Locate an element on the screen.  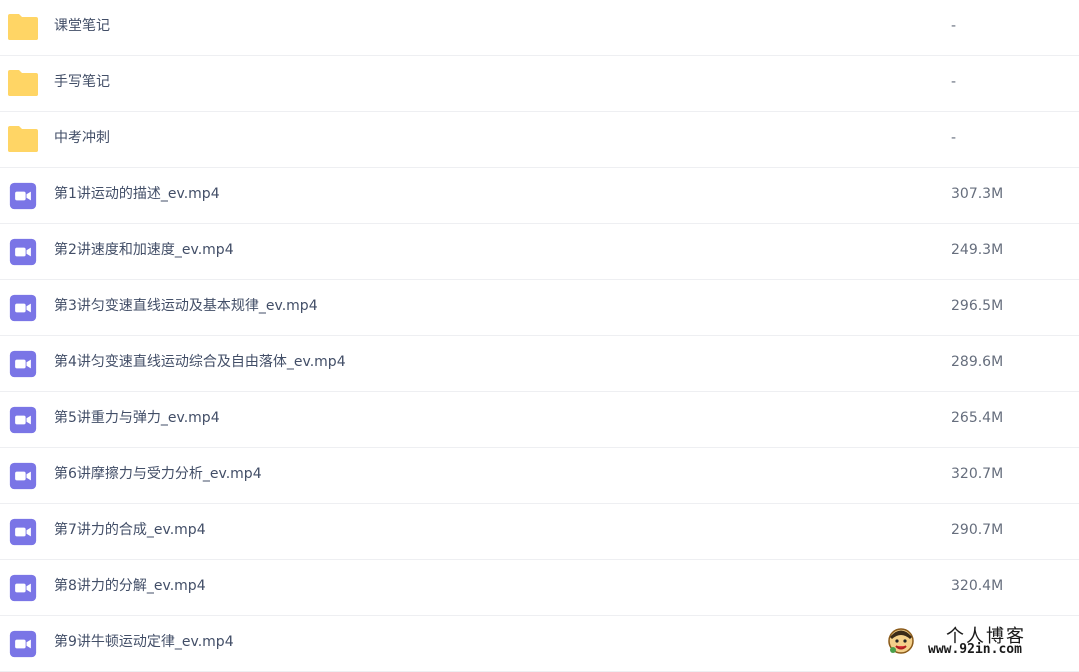
file-row: 第7讲力的合成_ev.mp4 290.7M is located at coordinates (539, 532).